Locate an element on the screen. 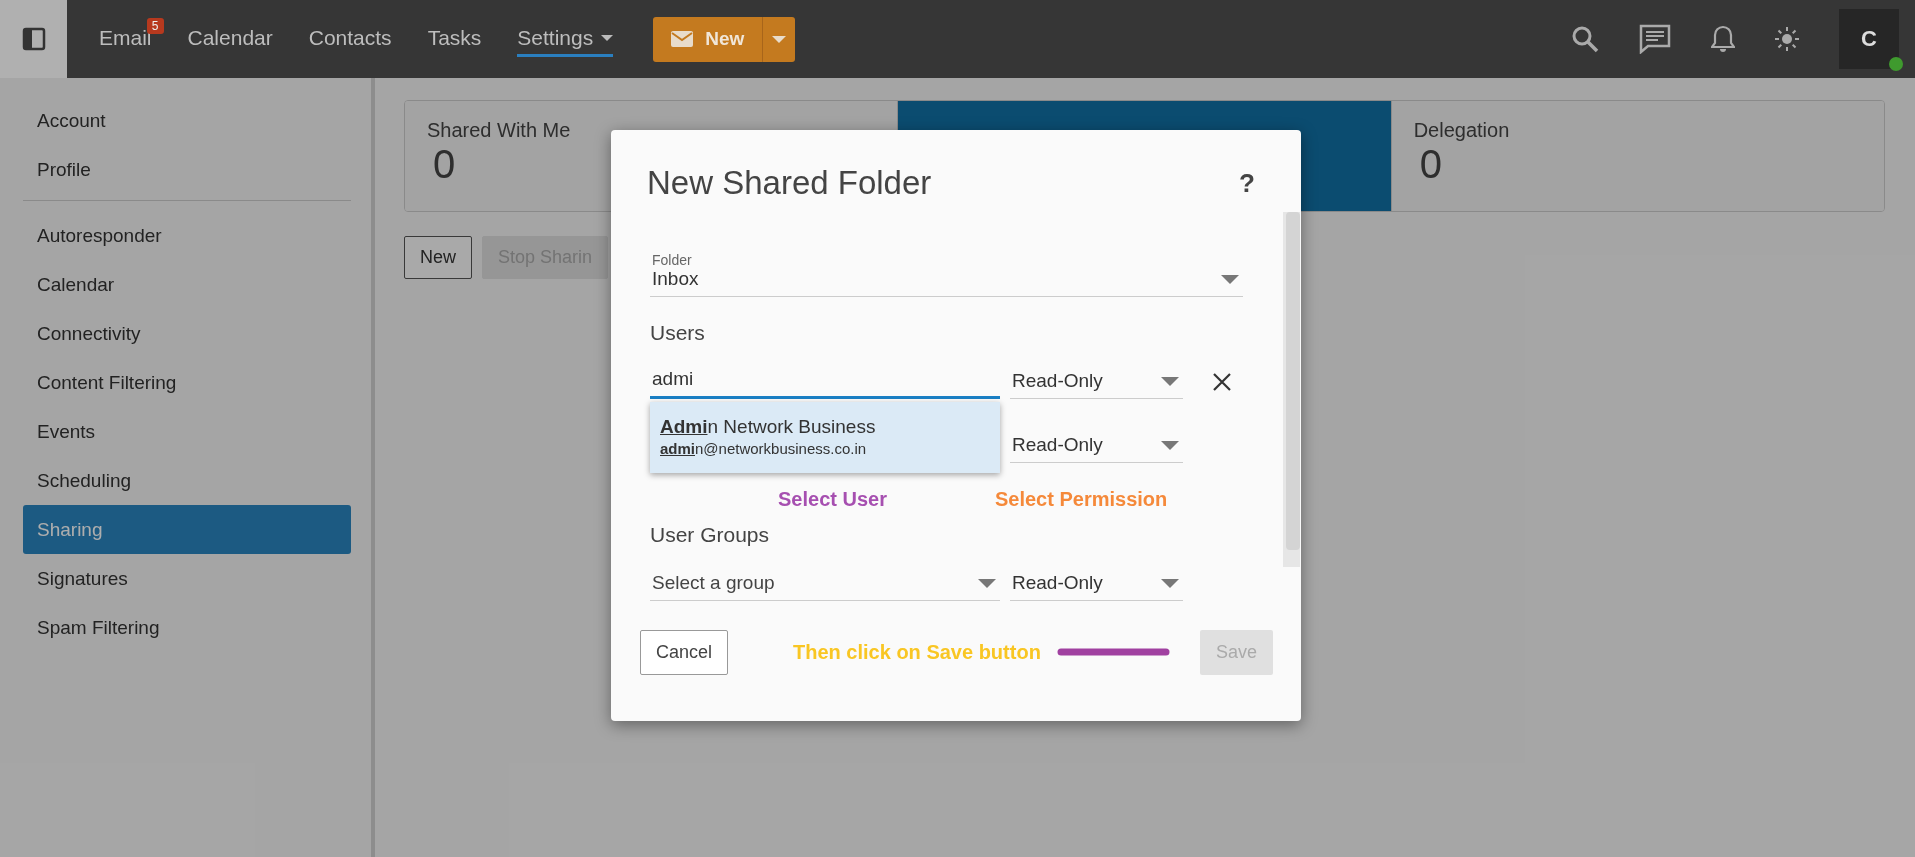 This screenshot has height=857, width=1915. dialog-title: New Shared Folder is located at coordinates (789, 183).